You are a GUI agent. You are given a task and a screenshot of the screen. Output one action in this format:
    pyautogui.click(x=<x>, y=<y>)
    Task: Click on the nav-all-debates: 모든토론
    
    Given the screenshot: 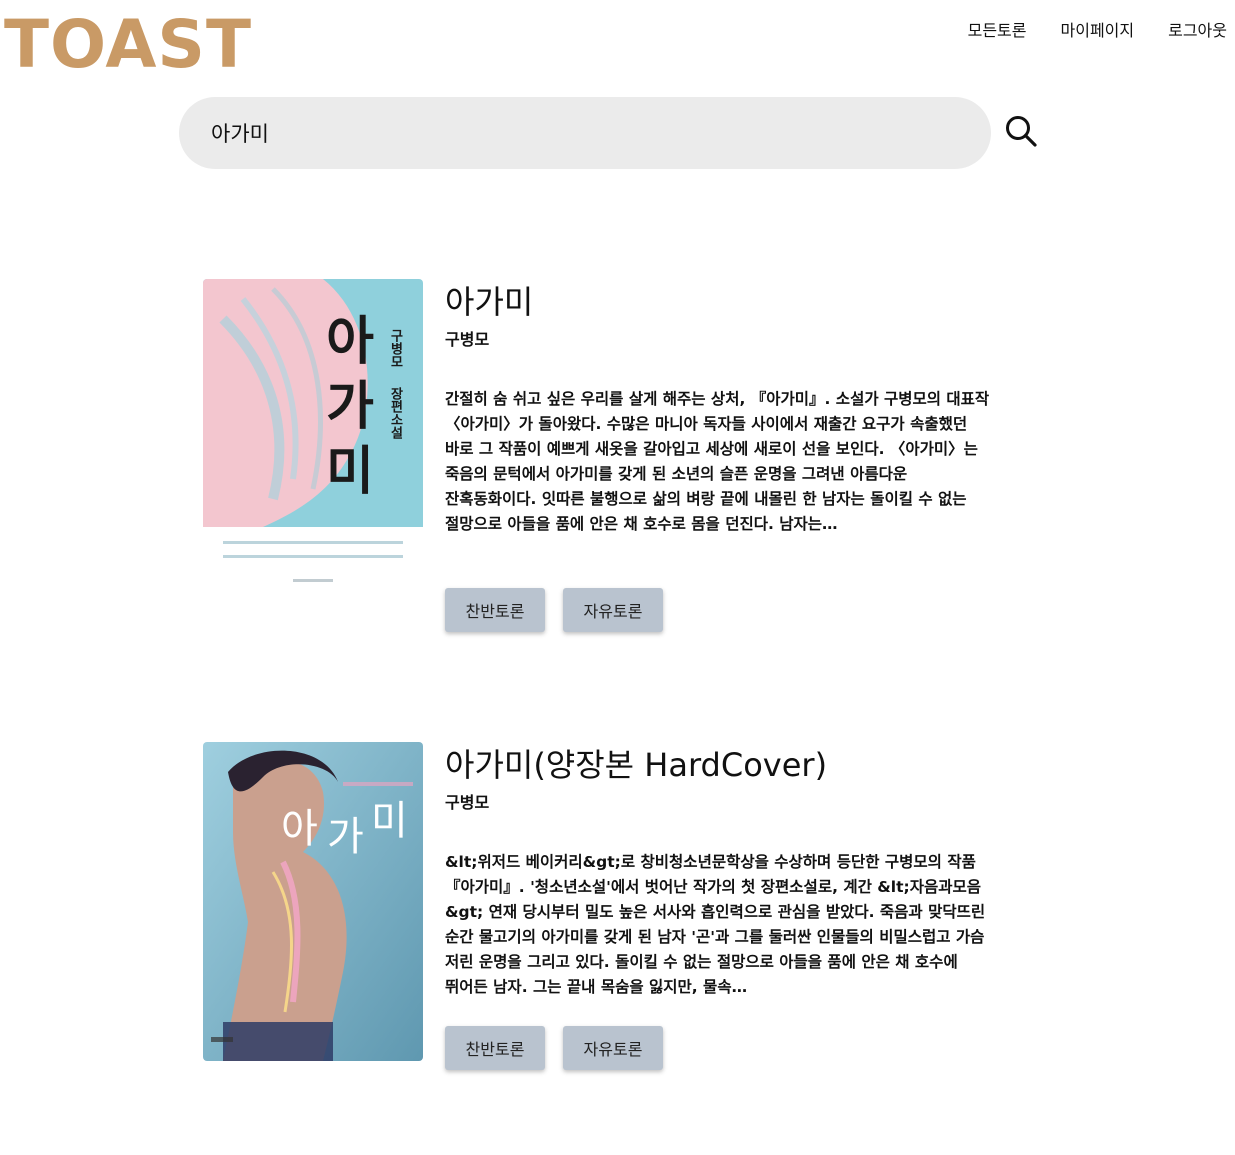 What is the action you would take?
    pyautogui.click(x=997, y=31)
    